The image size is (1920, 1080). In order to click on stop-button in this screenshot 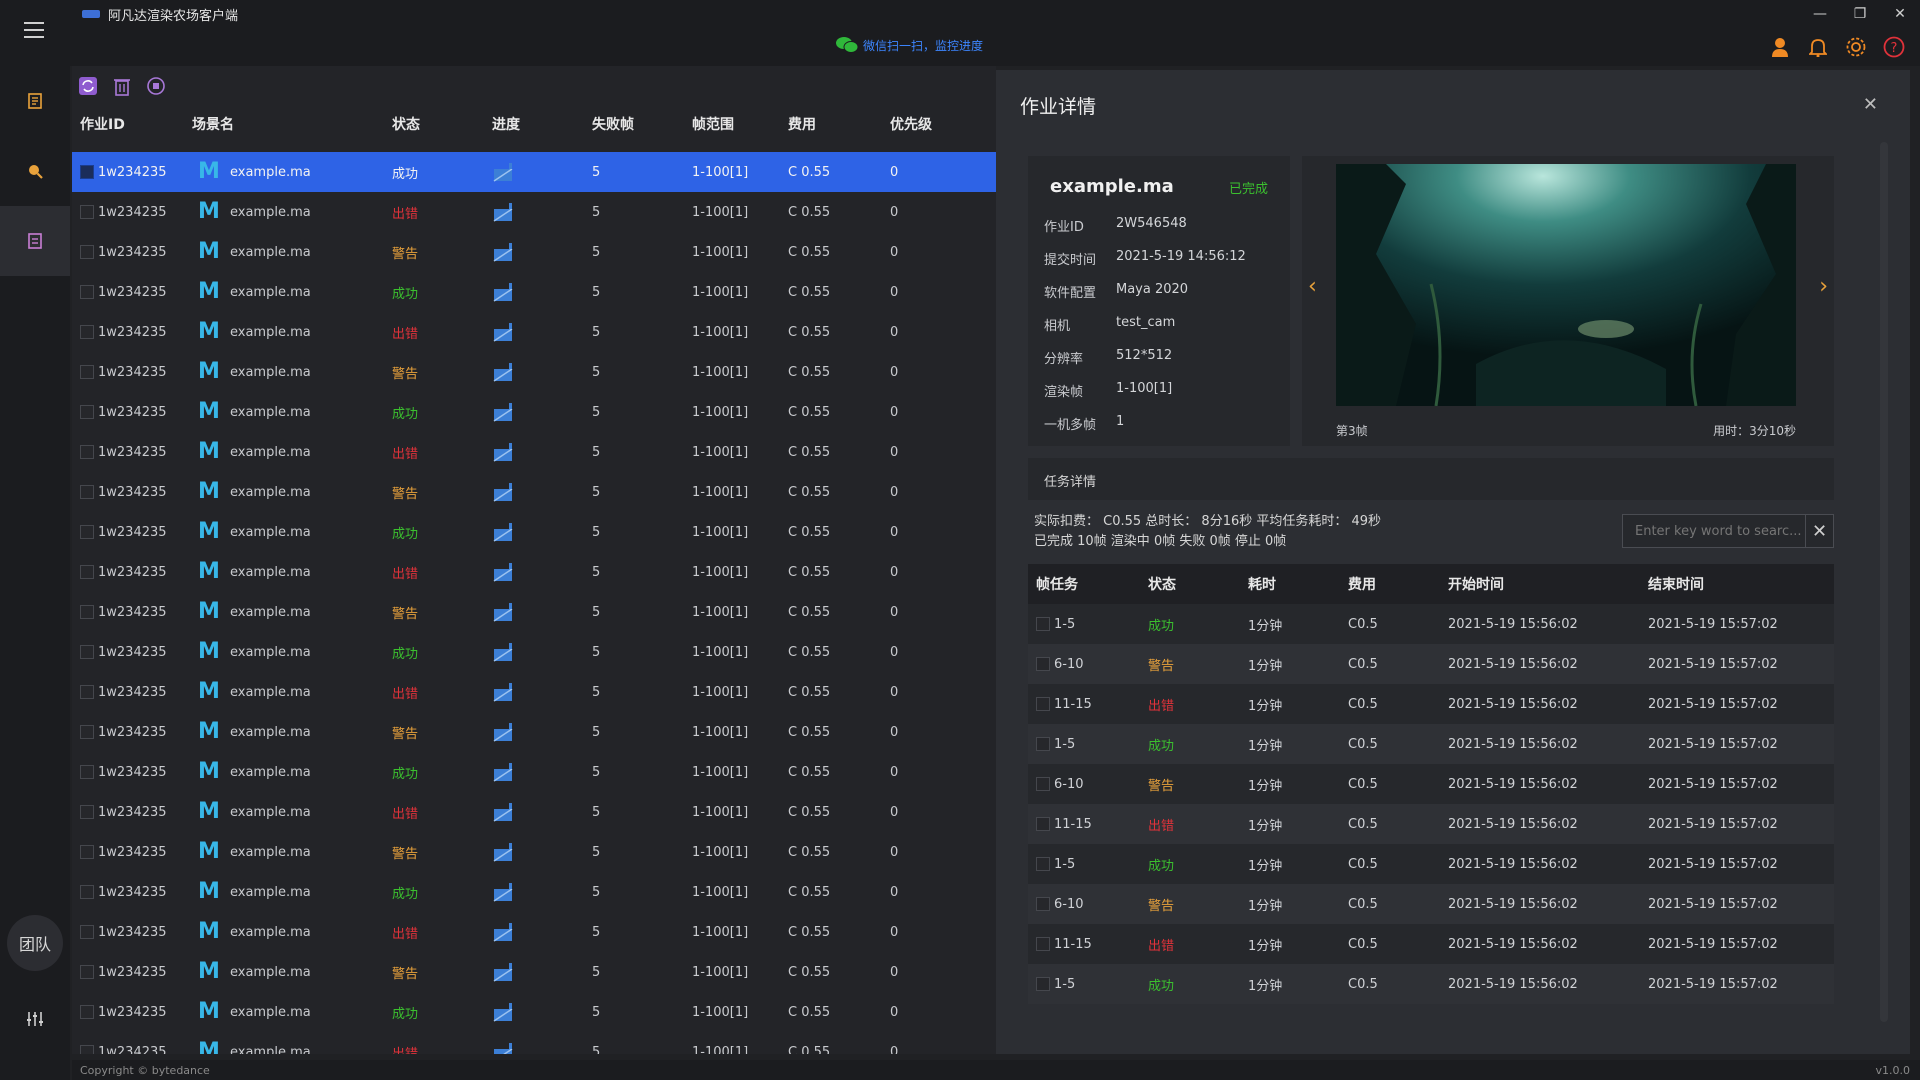, I will do `click(156, 86)`.